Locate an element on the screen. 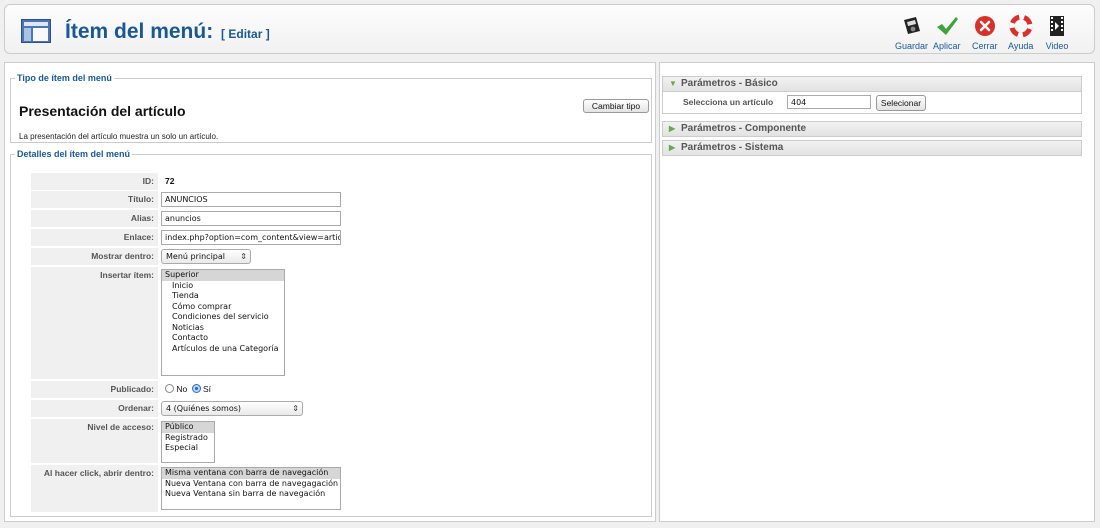 The image size is (1100, 528). insert-option: Contacto is located at coordinates (223, 338).